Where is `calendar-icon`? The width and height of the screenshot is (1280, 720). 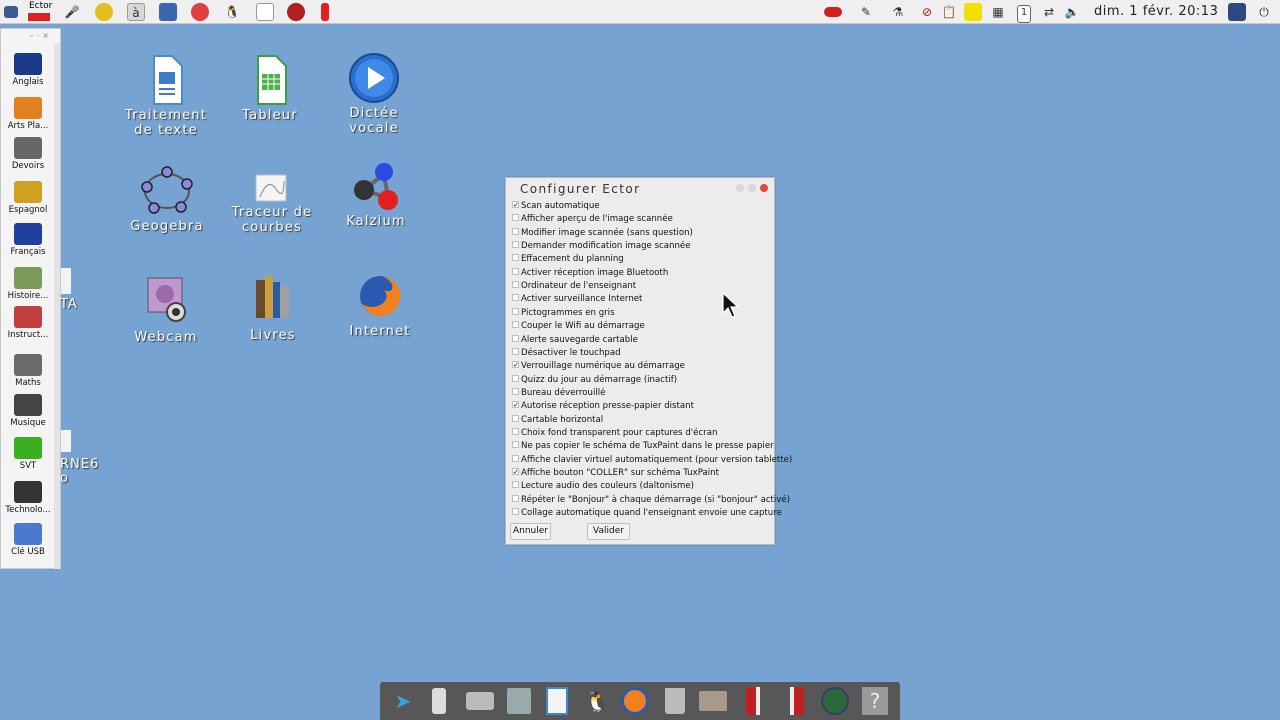
calendar-icon is located at coordinates (168, 12).